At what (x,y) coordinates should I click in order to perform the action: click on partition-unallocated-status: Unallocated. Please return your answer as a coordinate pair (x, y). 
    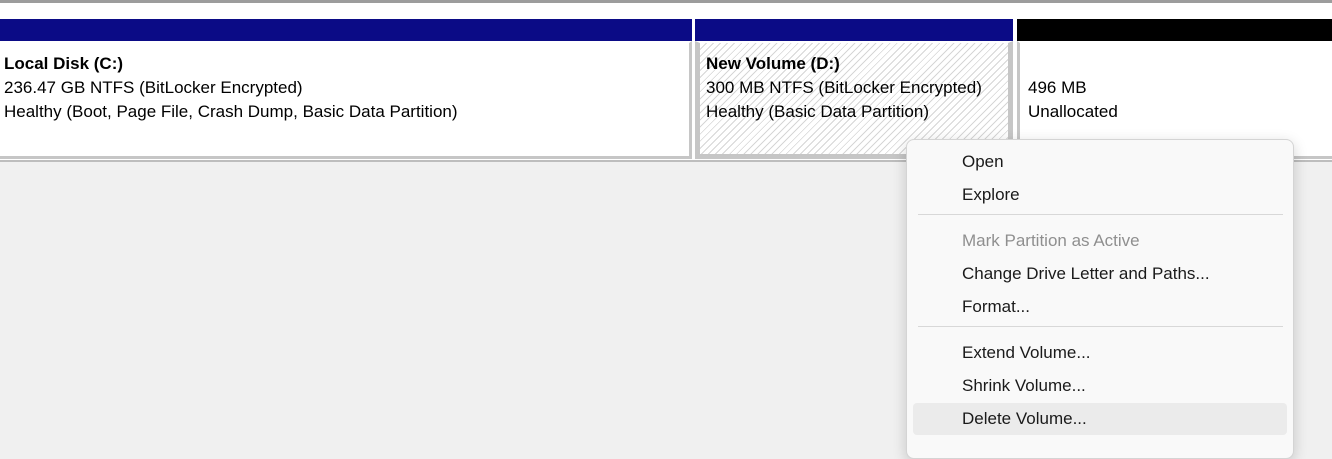
    Looking at the image, I should click on (1073, 111).